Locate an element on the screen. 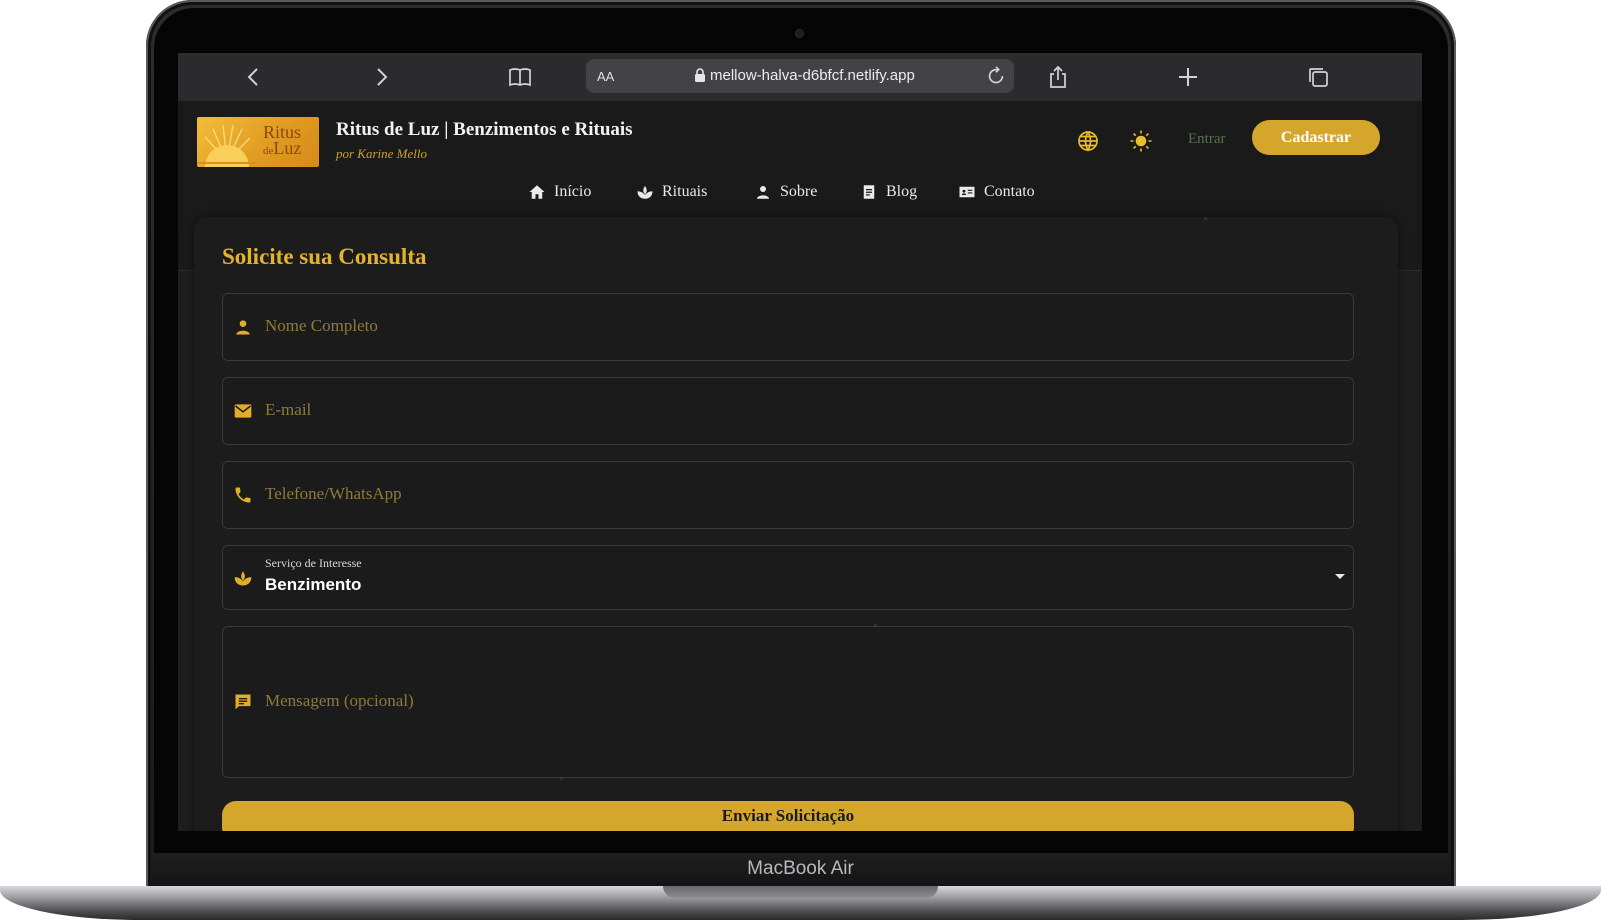 This screenshot has width=1601, height=920. nav-label: Contato is located at coordinates (1009, 191).